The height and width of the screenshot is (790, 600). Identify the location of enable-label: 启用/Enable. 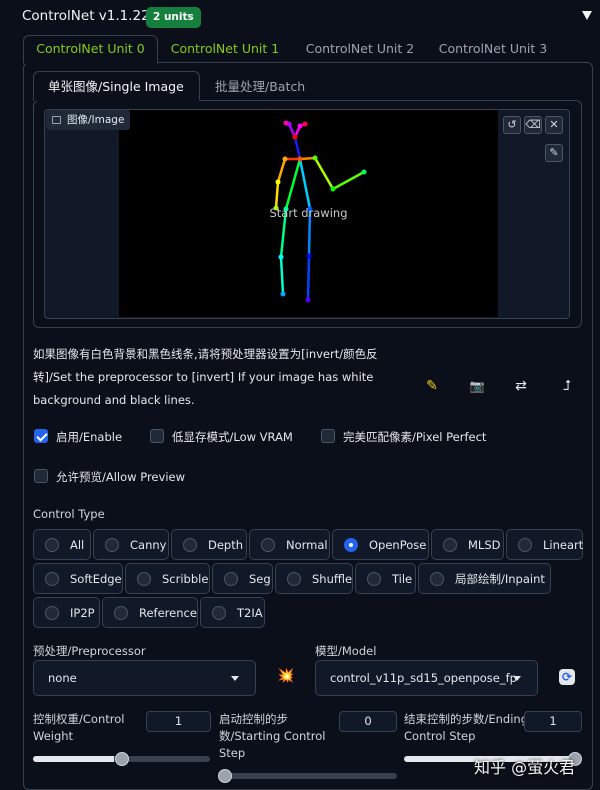
(89, 437).